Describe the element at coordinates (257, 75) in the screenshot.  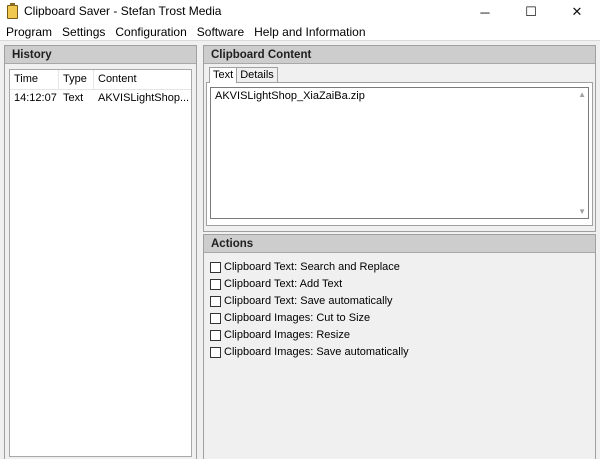
I see `tab-details: Details` at that location.